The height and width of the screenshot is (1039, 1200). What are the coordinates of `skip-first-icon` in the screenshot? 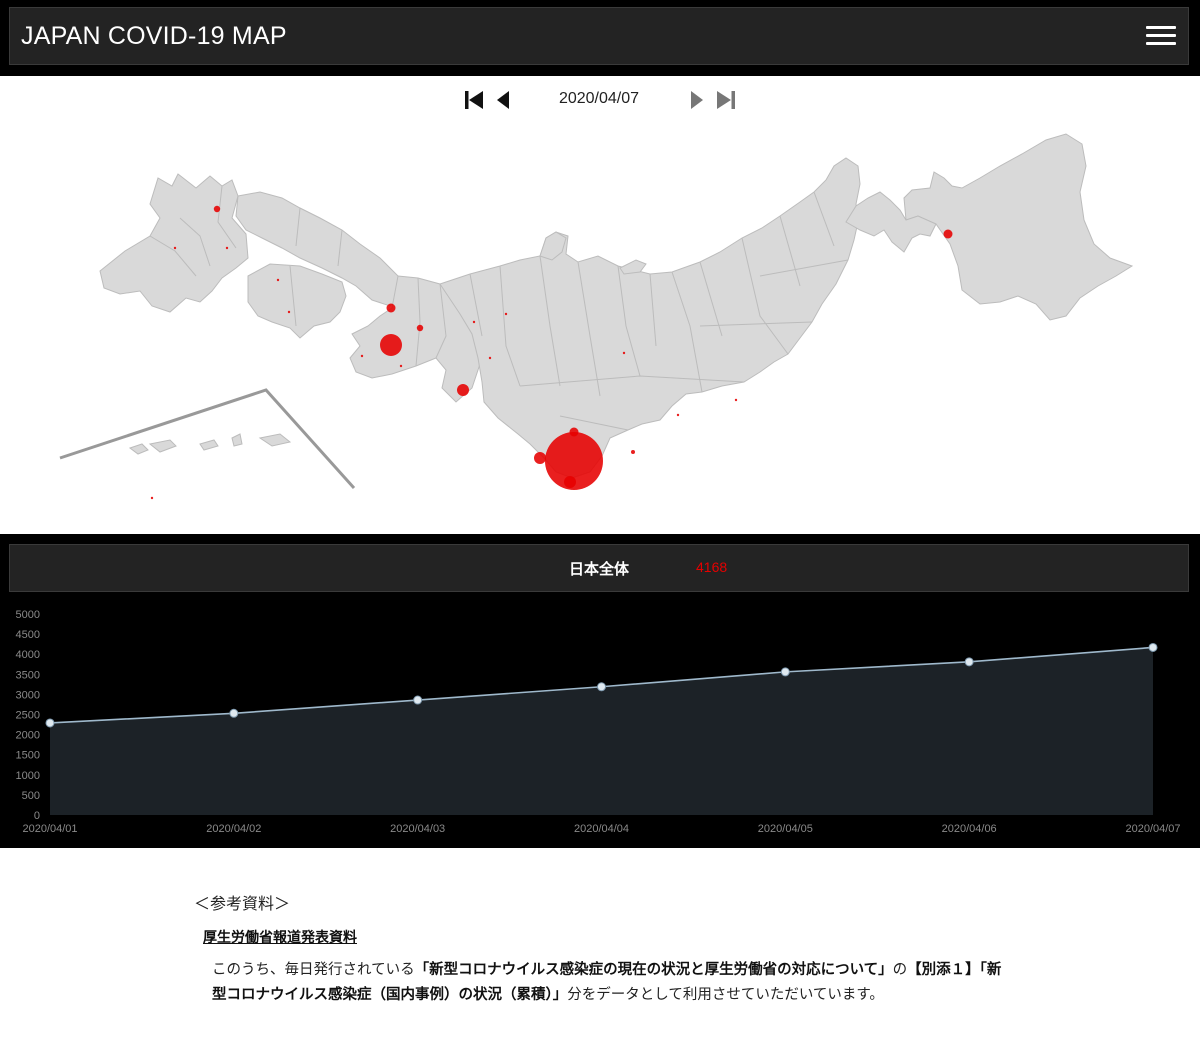 It's located at (474, 100).